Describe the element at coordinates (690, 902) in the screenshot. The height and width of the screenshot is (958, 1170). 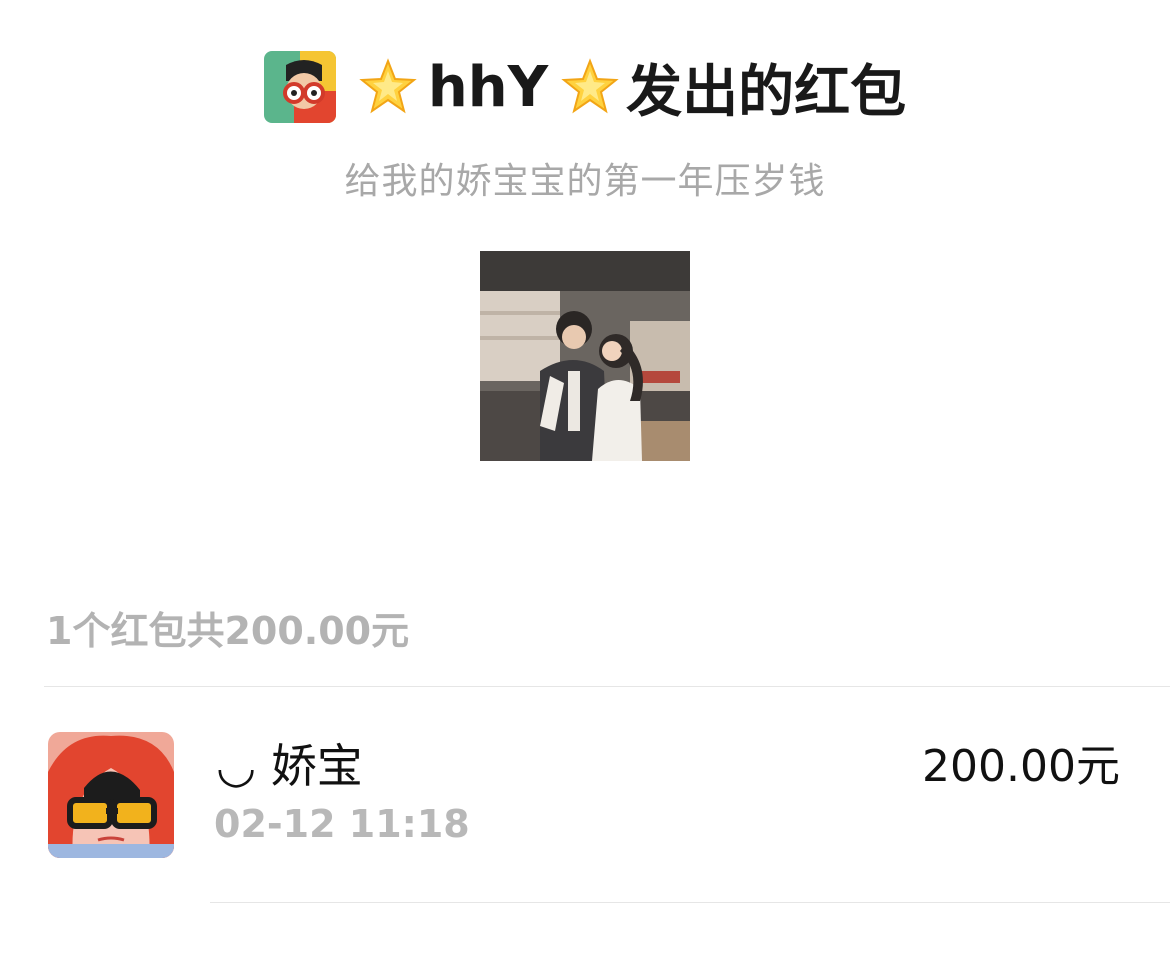
I see `divider` at that location.